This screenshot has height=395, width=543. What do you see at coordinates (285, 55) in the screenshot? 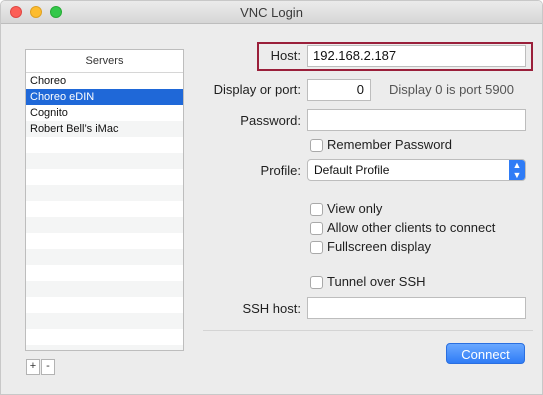
I see `host-label: Host:` at bounding box center [285, 55].